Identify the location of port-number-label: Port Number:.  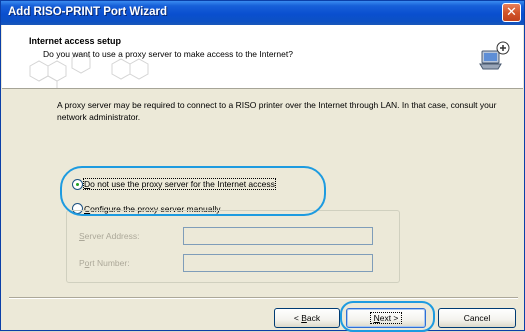
(104, 263).